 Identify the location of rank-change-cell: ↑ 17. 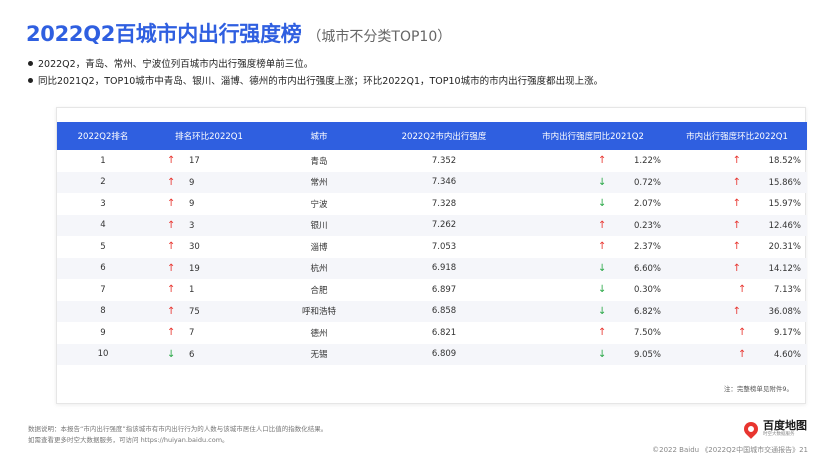
(209, 161).